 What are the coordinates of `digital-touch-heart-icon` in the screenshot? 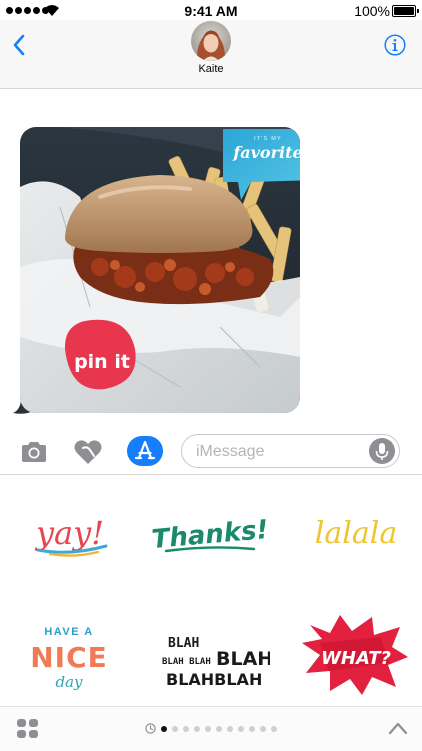 It's located at (88, 452).